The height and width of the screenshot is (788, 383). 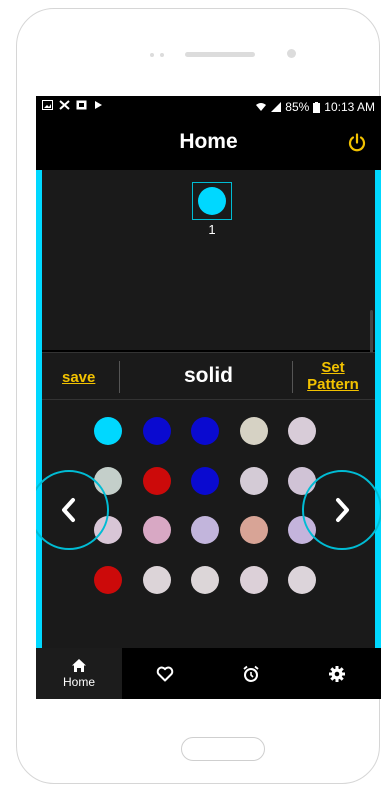 I want to click on chevron-left-icon, so click(x=68, y=510).